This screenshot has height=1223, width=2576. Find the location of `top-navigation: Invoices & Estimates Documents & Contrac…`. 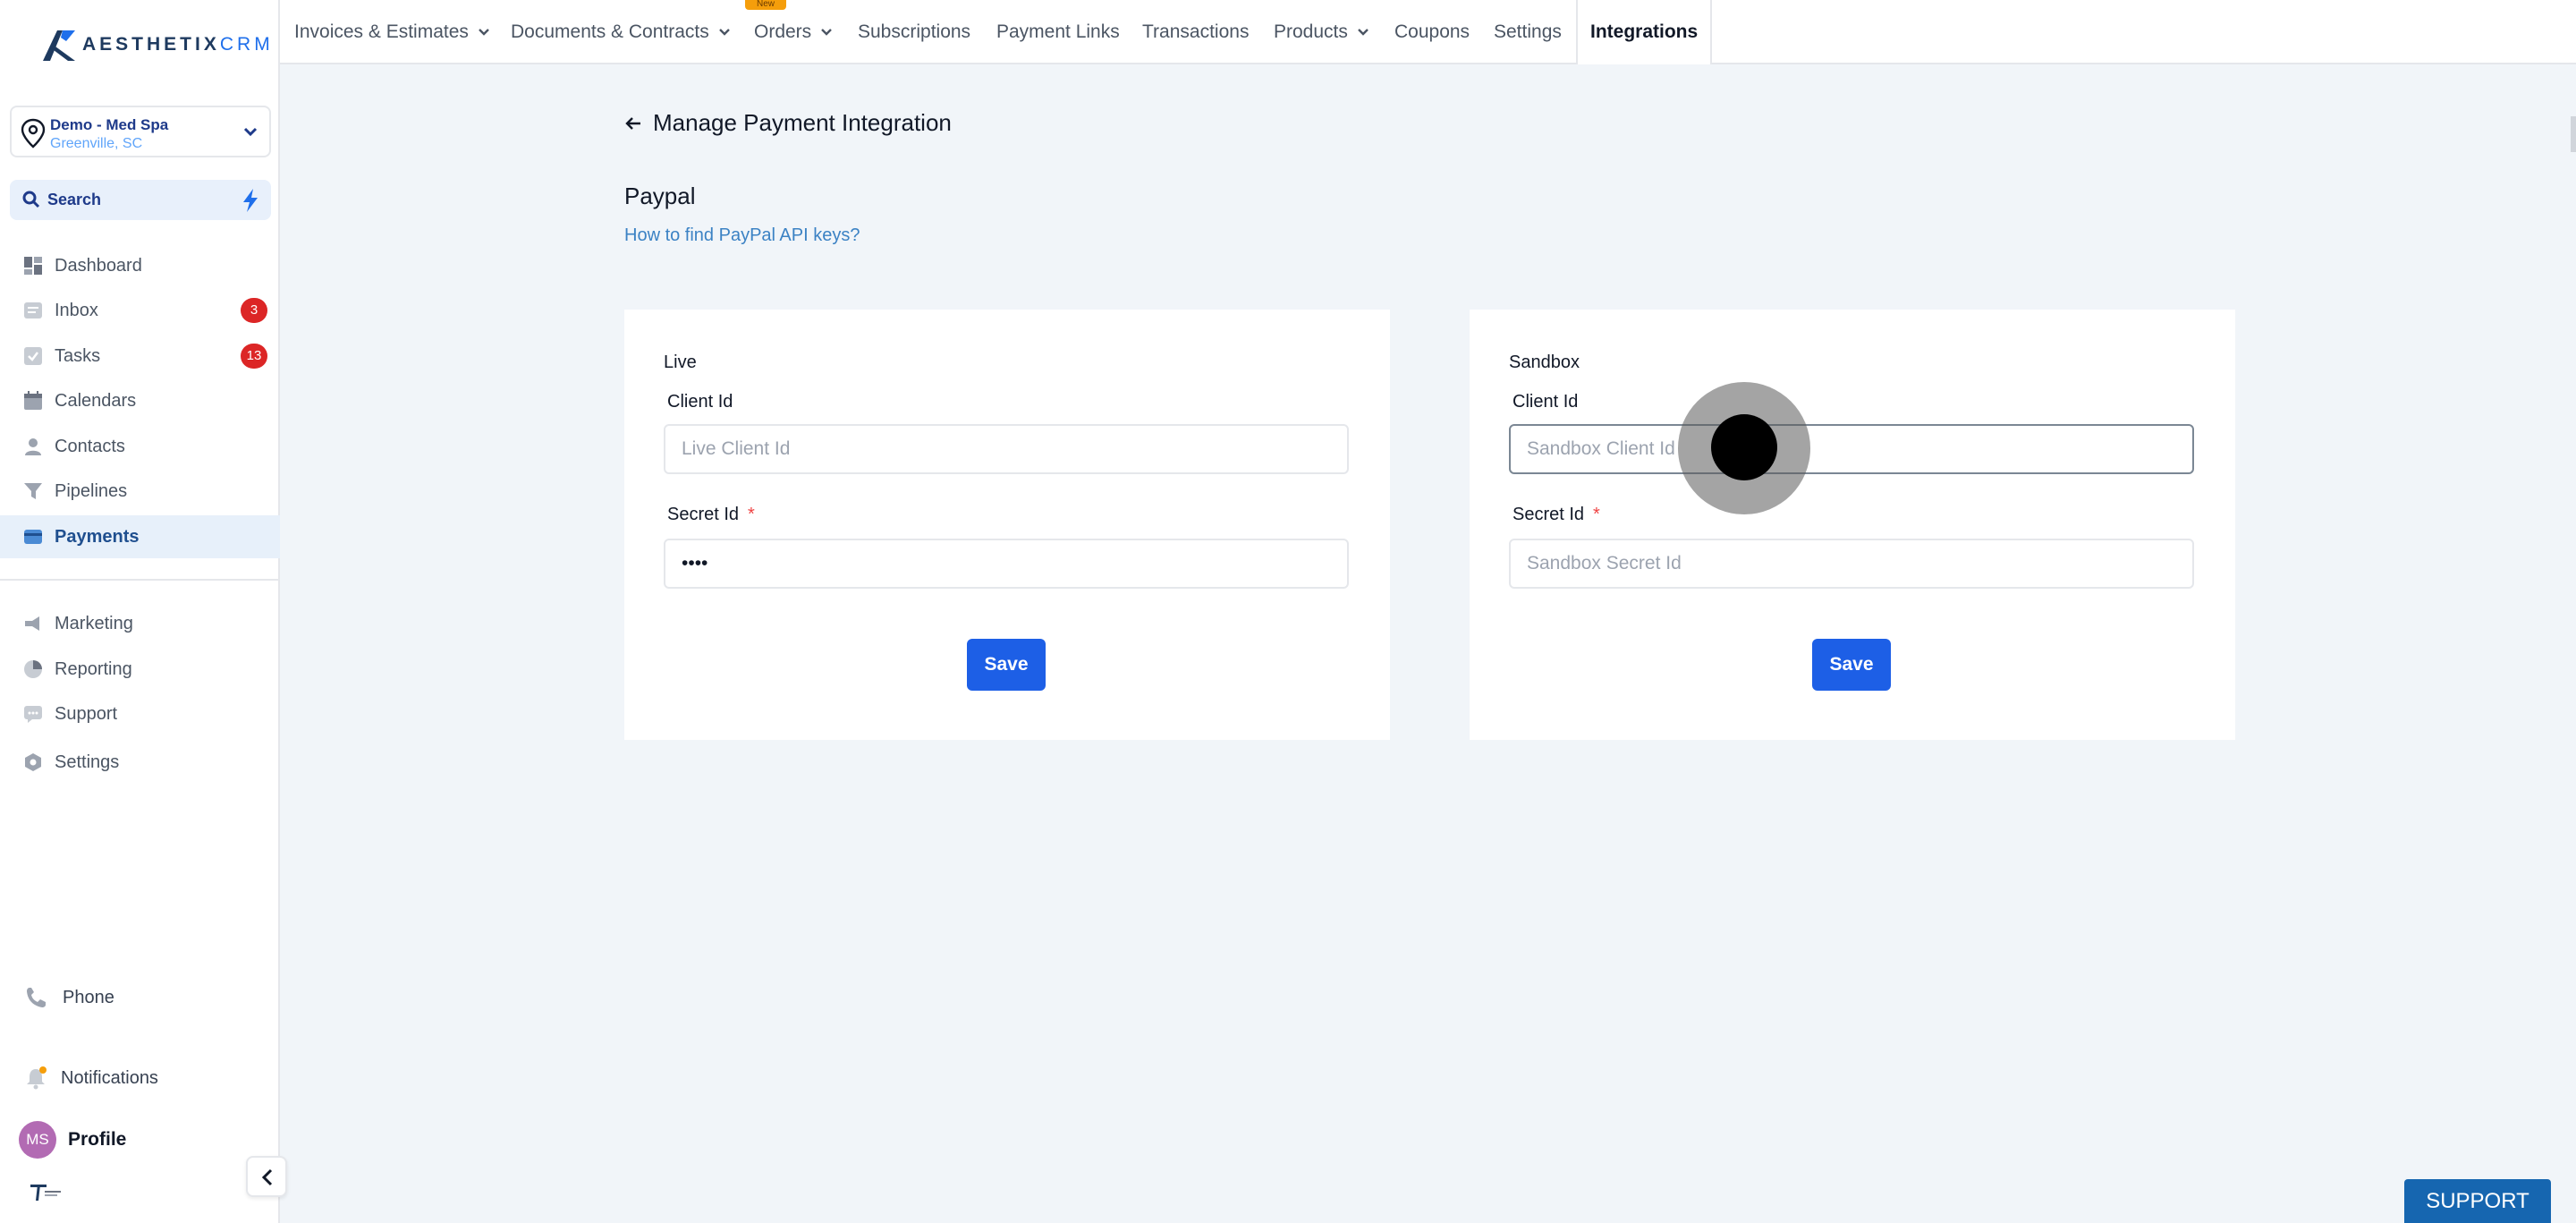

top-navigation: Invoices & Estimates Documents & Contrac… is located at coordinates (1428, 32).